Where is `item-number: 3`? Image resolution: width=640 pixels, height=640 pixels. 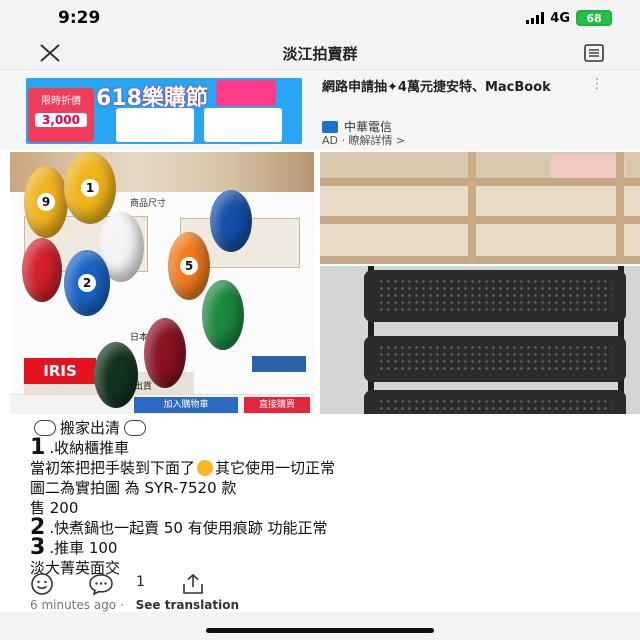 item-number: 3 is located at coordinates (38, 547).